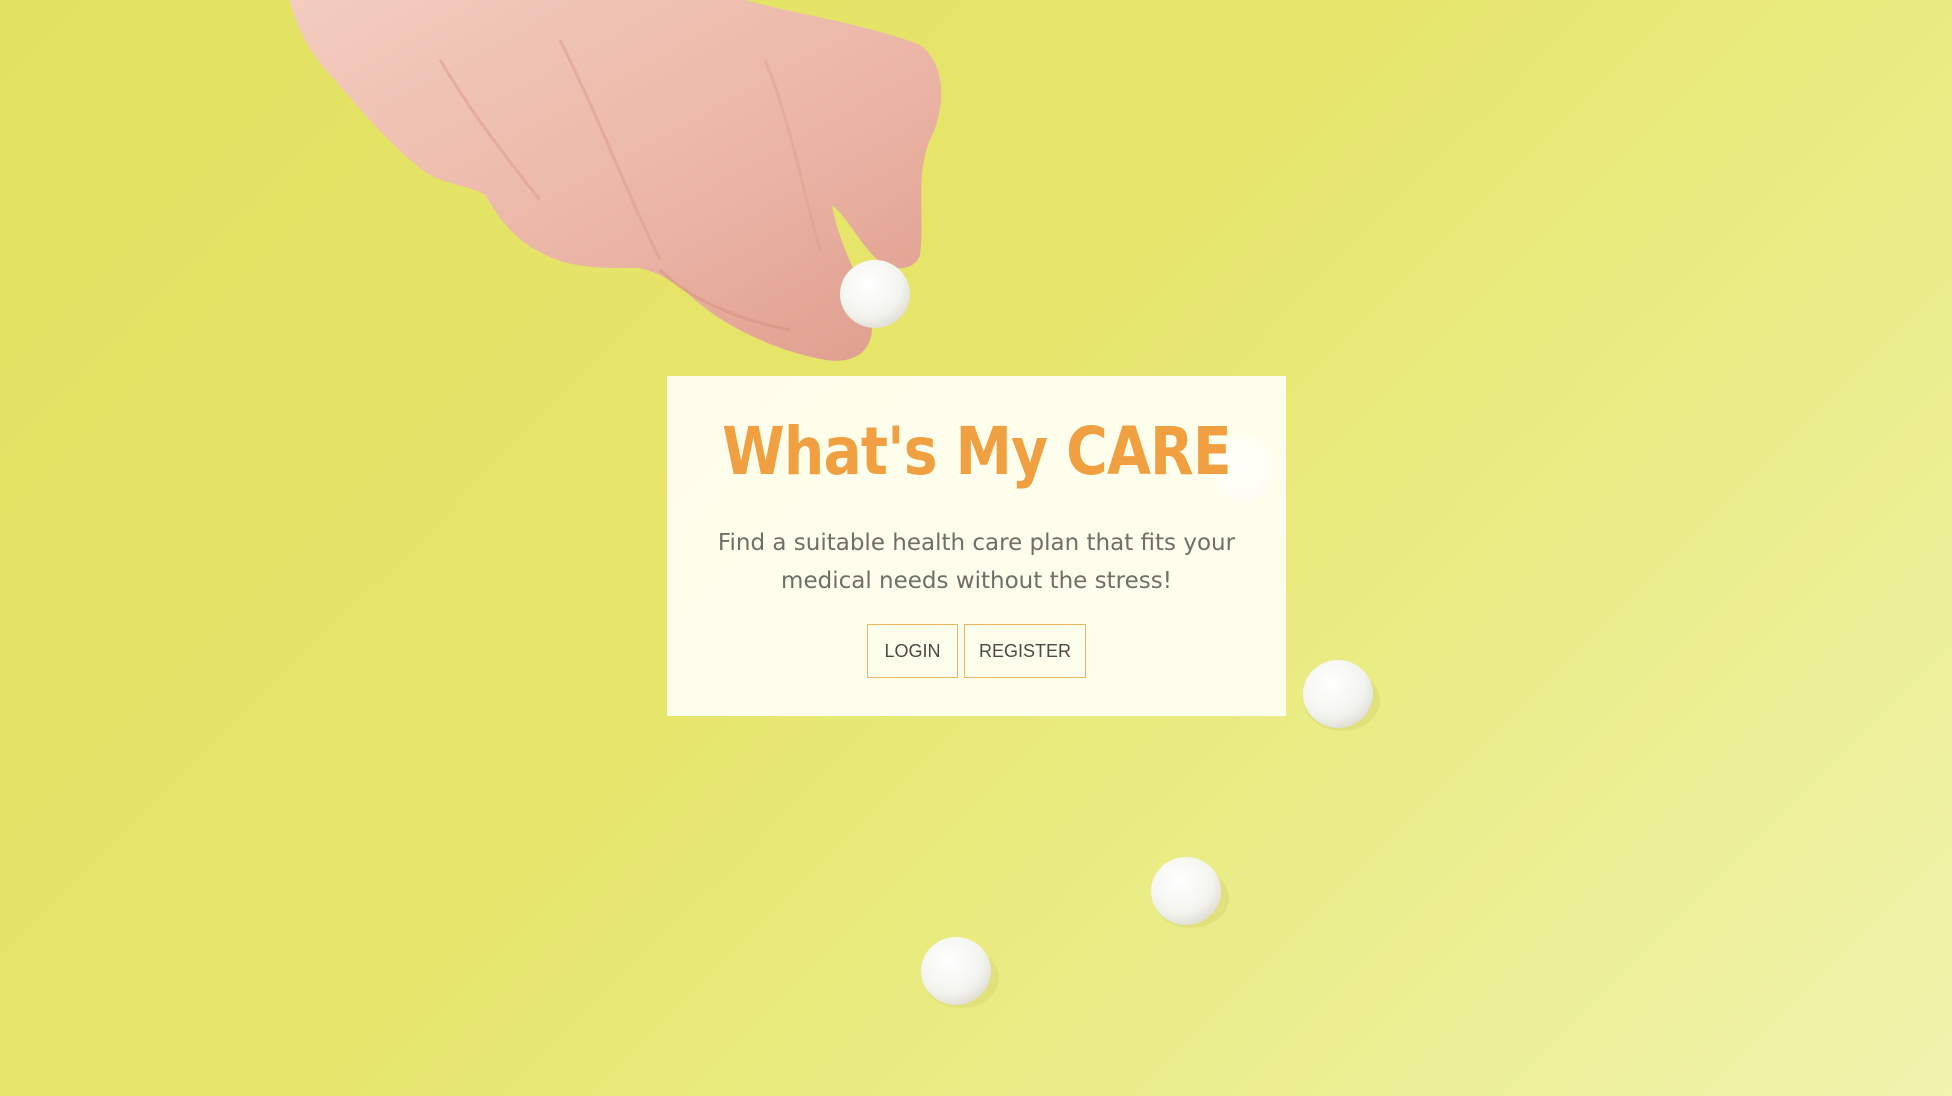 The height and width of the screenshot is (1096, 1952). What do you see at coordinates (1025, 651) in the screenshot?
I see `register-button: REGISTER` at bounding box center [1025, 651].